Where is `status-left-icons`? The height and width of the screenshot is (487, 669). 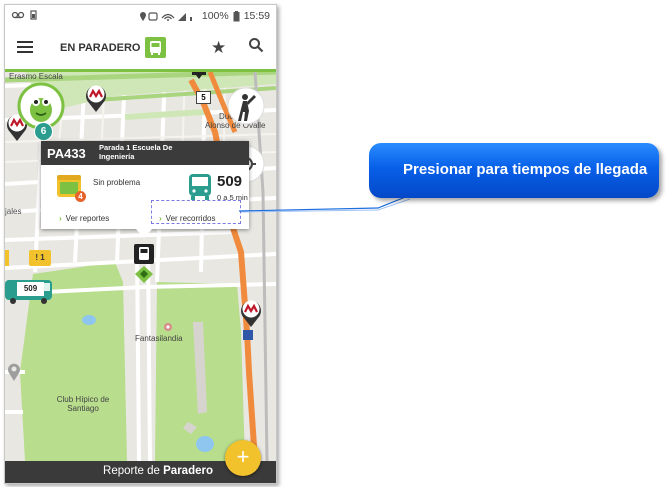
status-left-icons is located at coordinates (24, 16).